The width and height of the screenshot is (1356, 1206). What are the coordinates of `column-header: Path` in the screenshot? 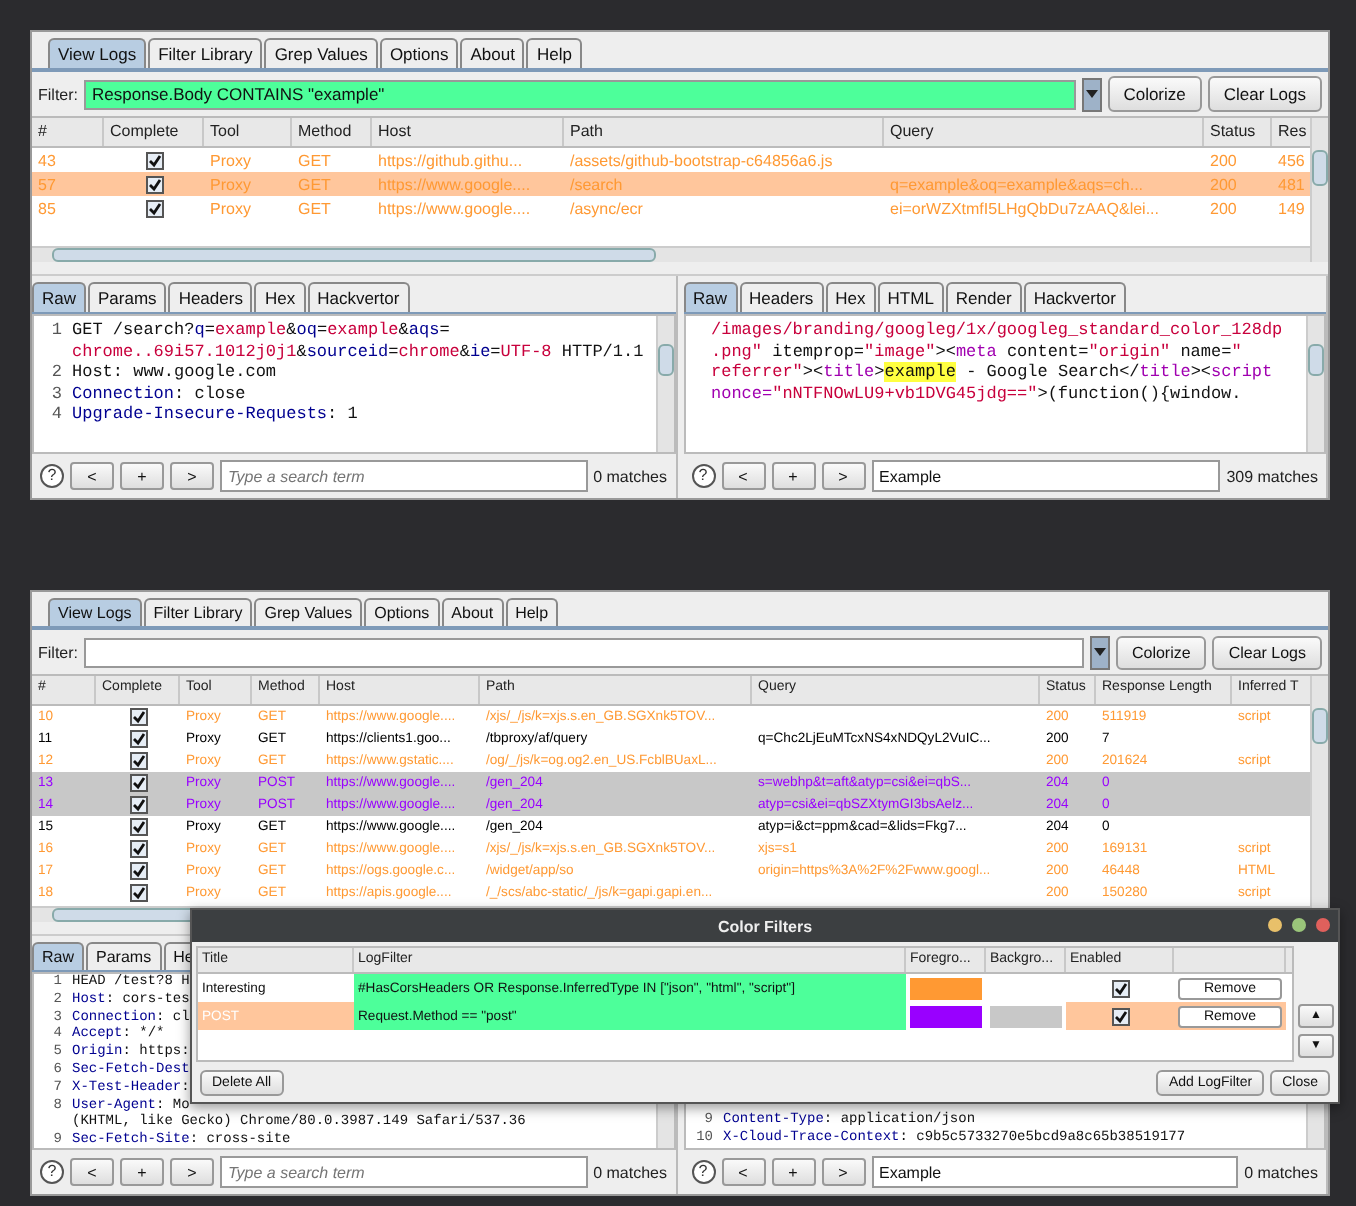 It's located at (724, 132).